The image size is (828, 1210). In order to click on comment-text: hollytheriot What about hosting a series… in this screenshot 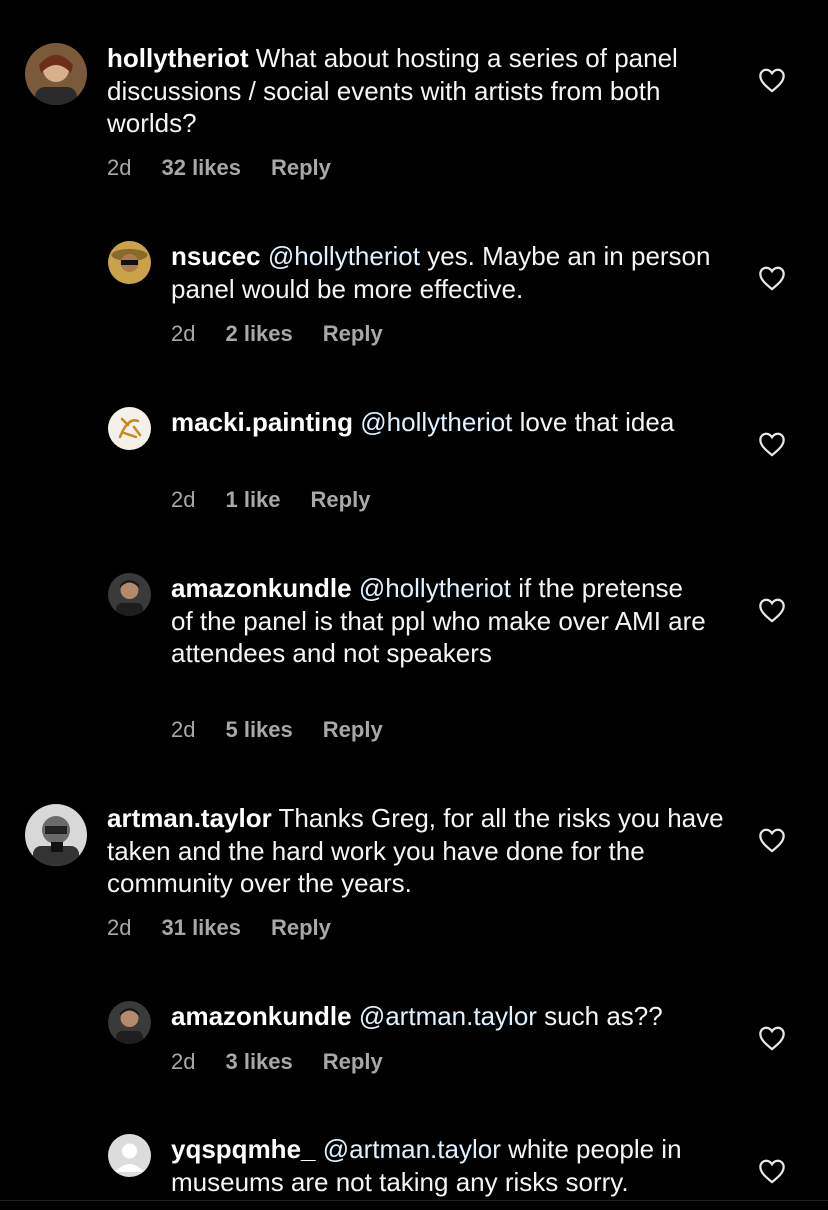, I will do `click(422, 91)`.